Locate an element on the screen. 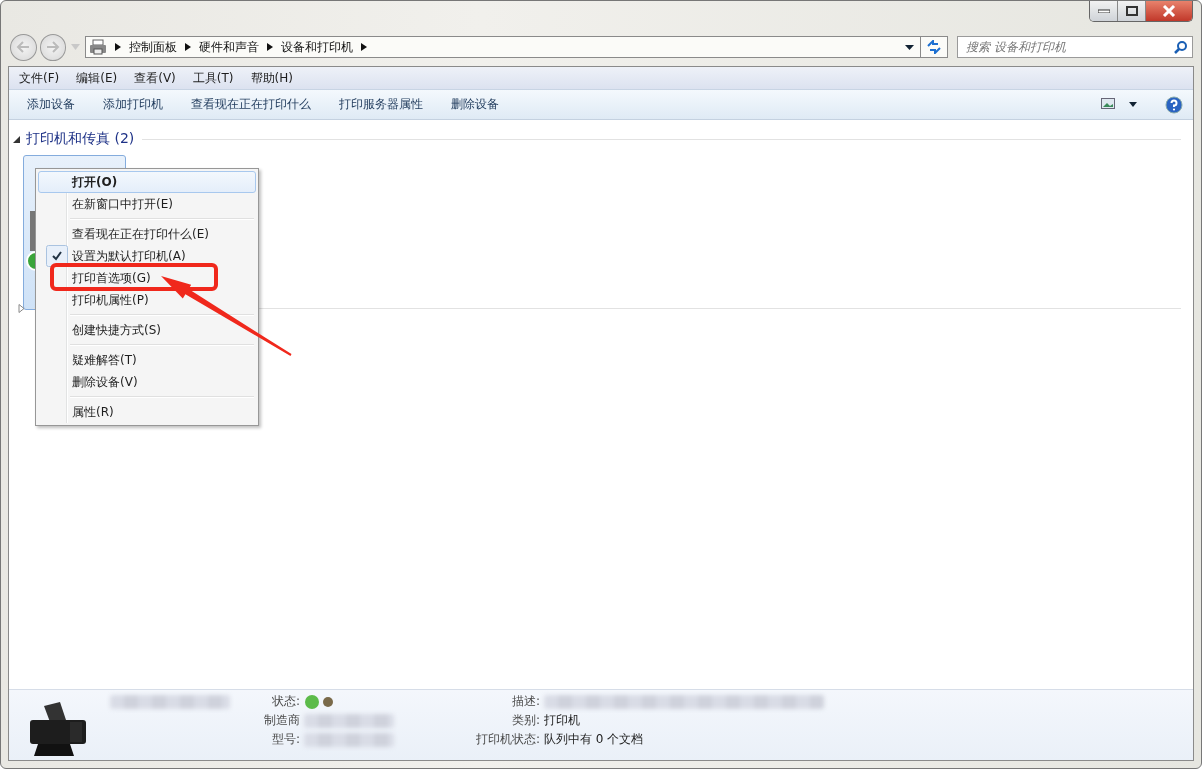 The width and height of the screenshot is (1202, 769). toolbar-button: 查看现在正在打印什么 is located at coordinates (251, 104).